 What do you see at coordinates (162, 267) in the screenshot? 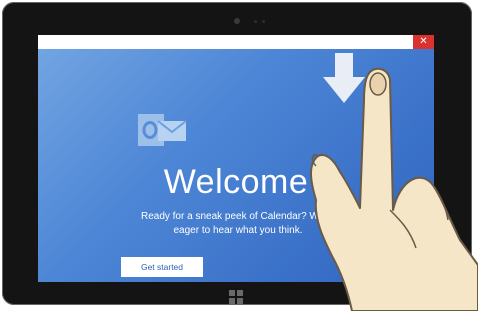
I see `get-started-button: Get started` at bounding box center [162, 267].